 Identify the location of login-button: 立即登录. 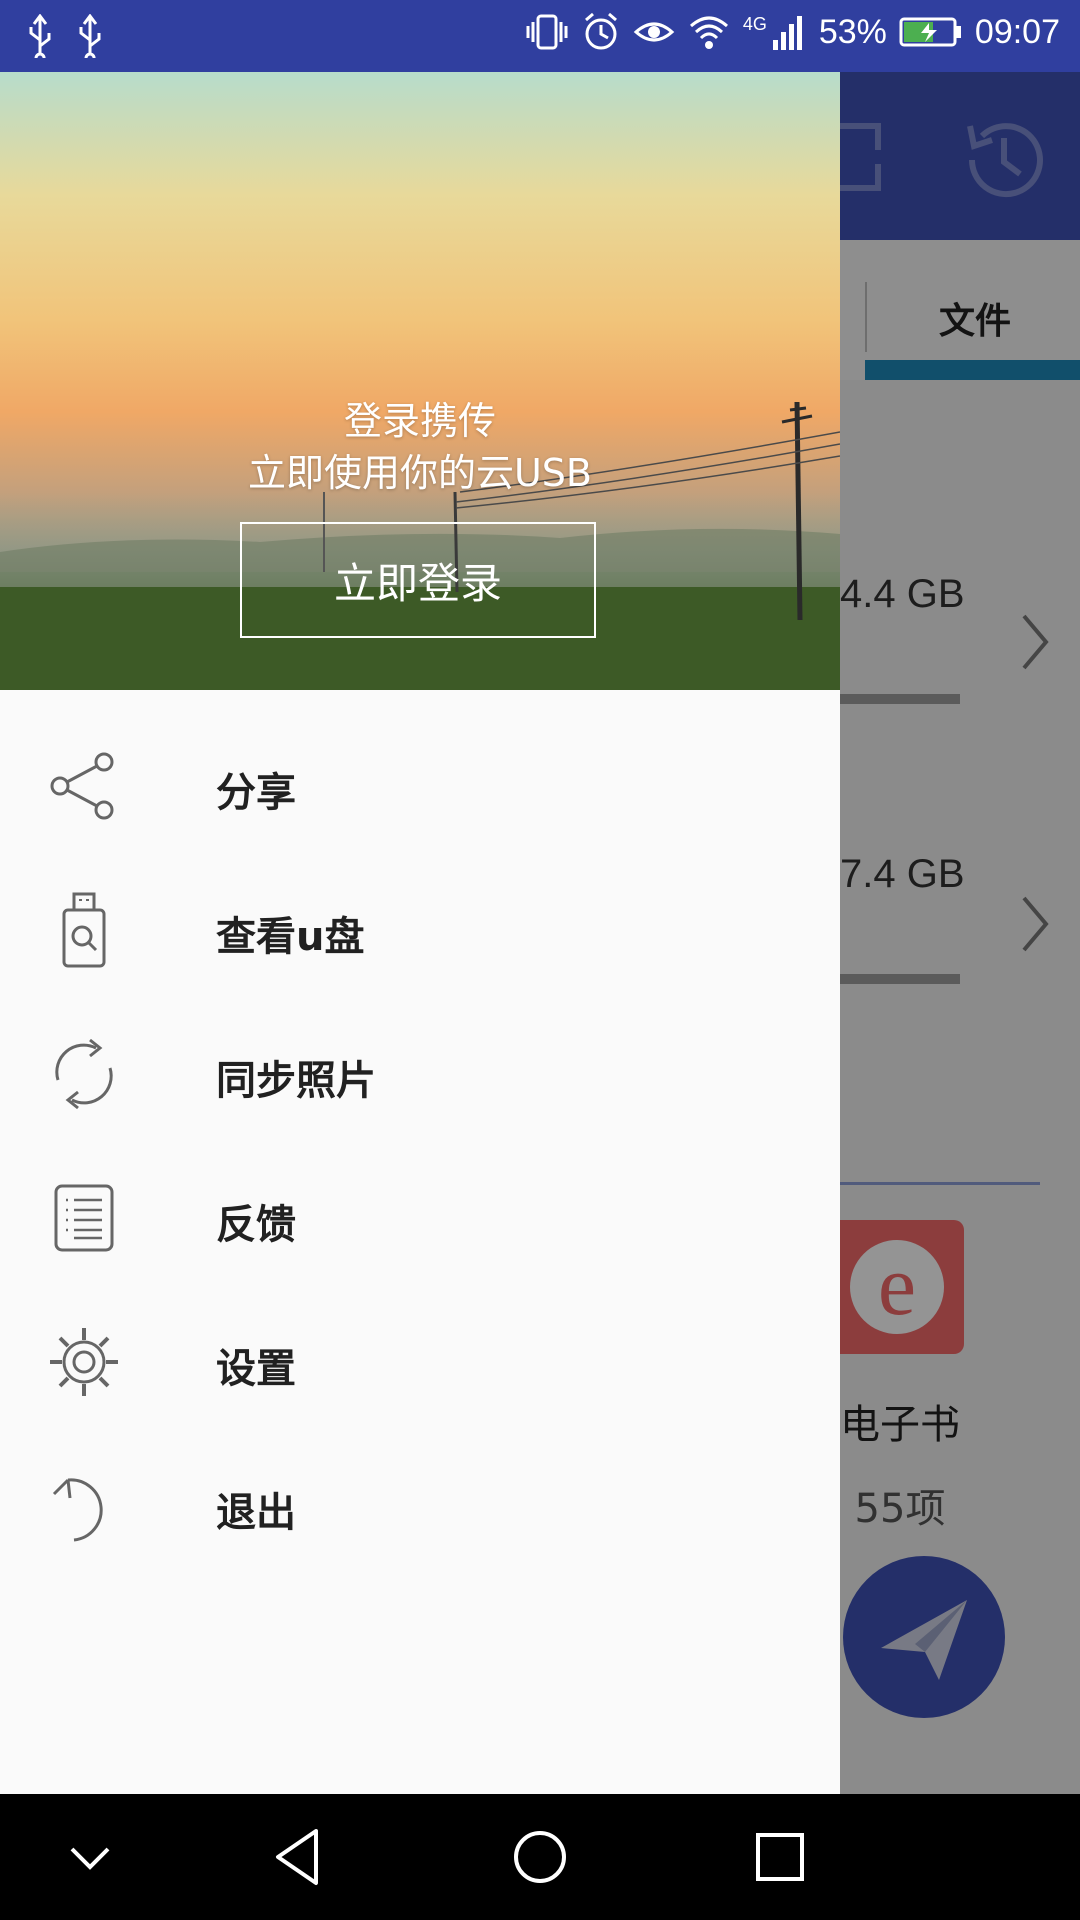
(418, 580).